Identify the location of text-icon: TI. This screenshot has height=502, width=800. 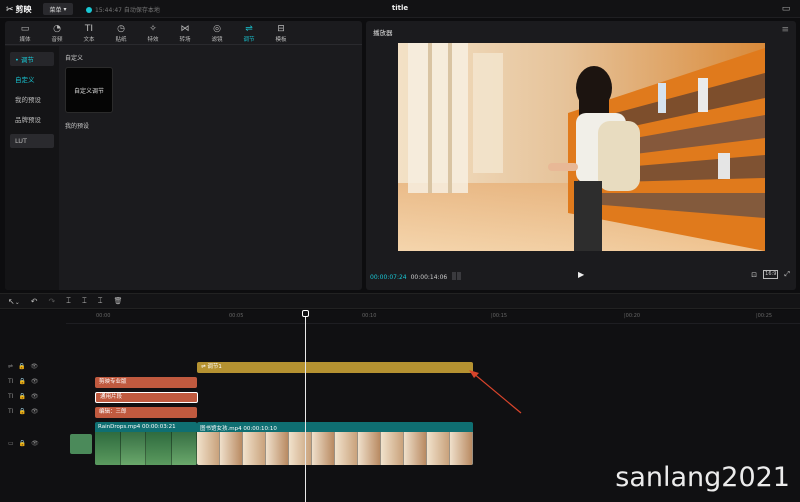
(89, 28).